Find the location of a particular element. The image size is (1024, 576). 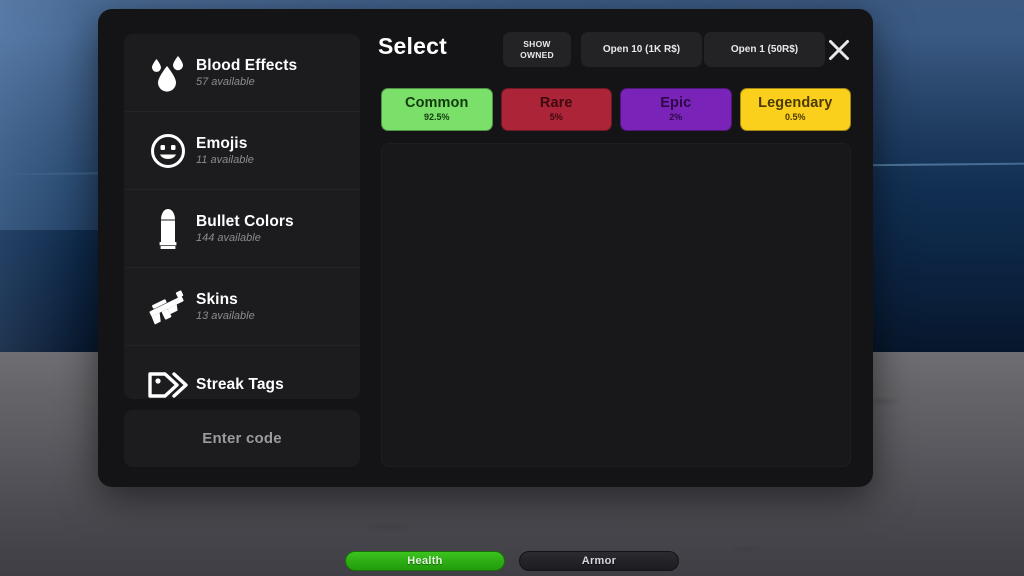

enter-code-button: Enter code is located at coordinates (242, 438).